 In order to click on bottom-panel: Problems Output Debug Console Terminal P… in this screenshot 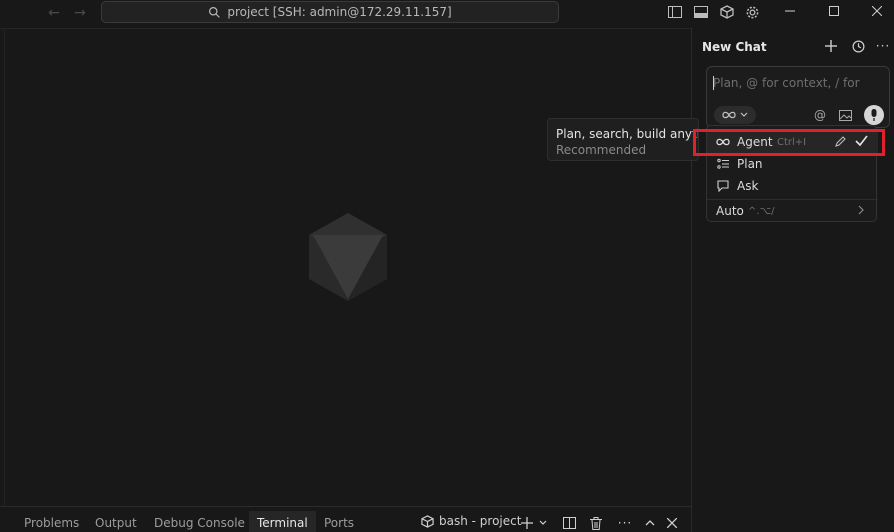, I will do `click(345, 519)`.